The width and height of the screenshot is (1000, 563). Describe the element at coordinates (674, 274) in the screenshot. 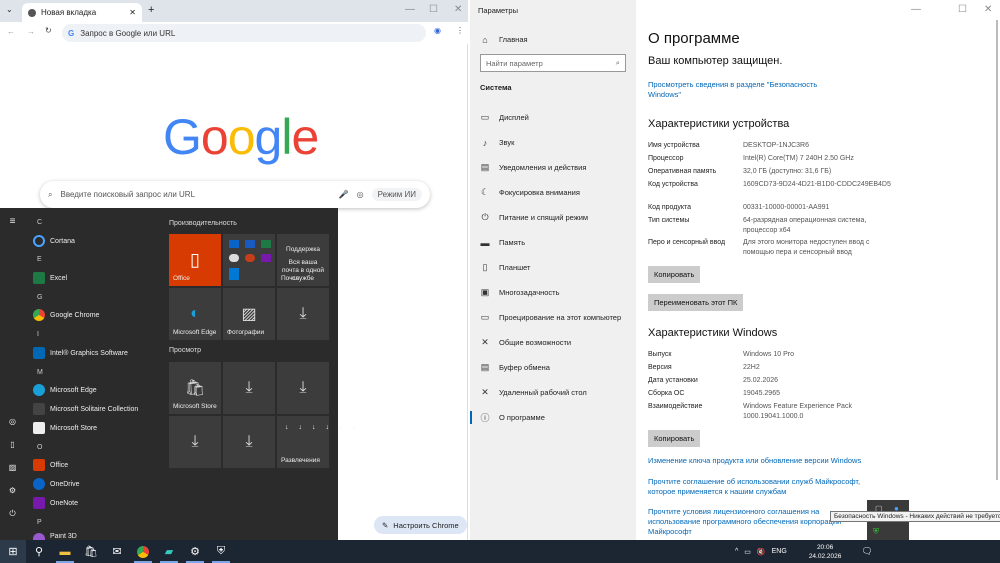

I see `copy-device-button: Копировать` at that location.